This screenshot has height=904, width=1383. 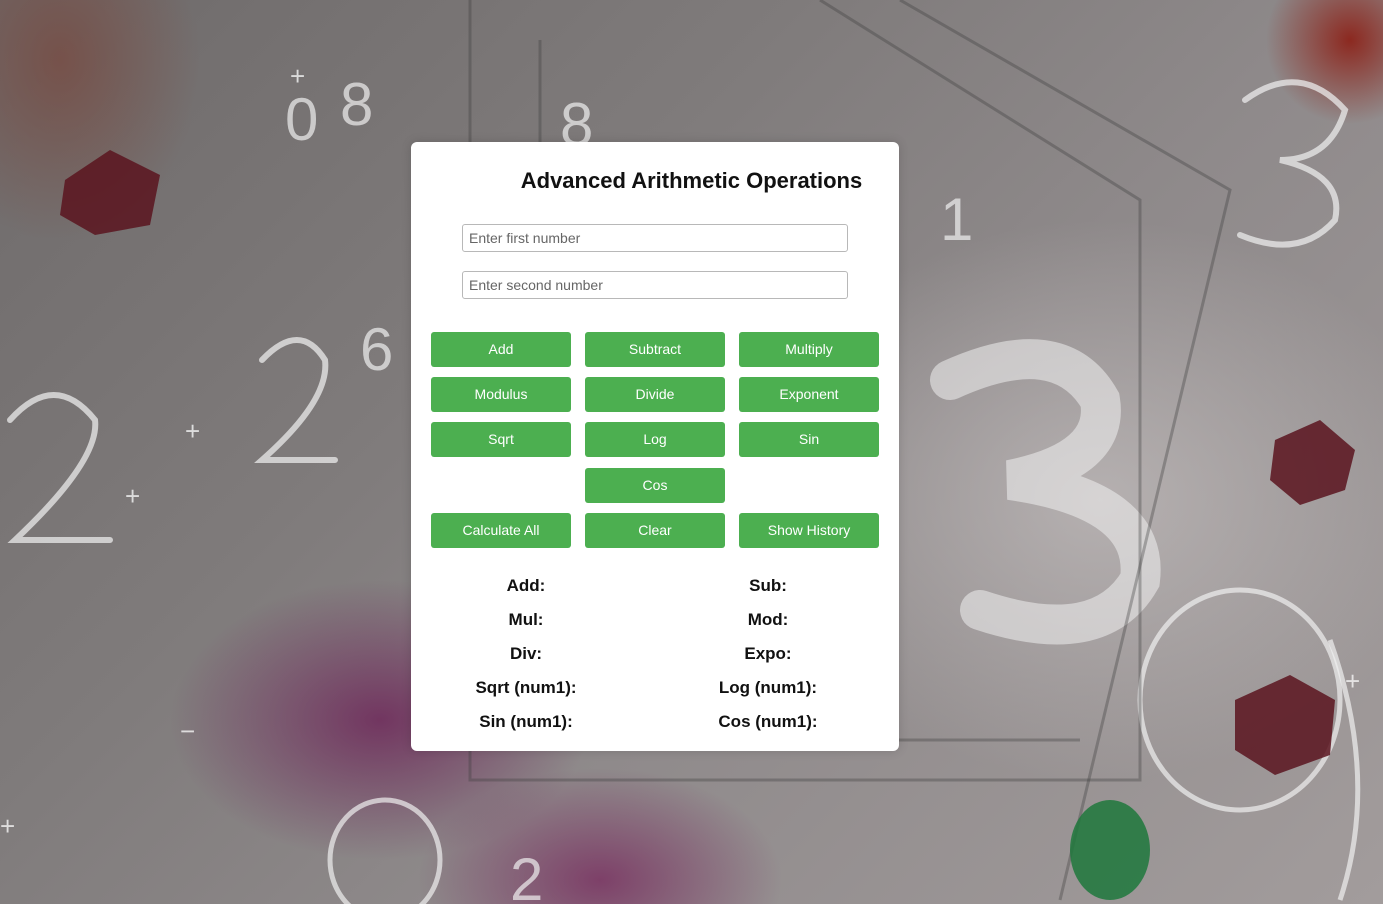 I want to click on svg-text: 2, so click(x=526, y=875).